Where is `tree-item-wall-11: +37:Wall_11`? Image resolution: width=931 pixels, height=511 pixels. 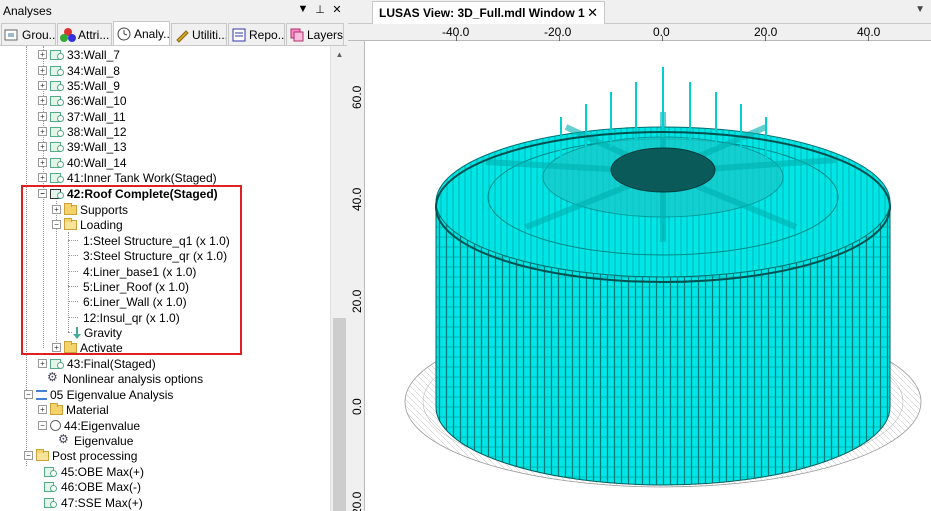 tree-item-wall-11: +37:Wall_11 is located at coordinates (82, 116).